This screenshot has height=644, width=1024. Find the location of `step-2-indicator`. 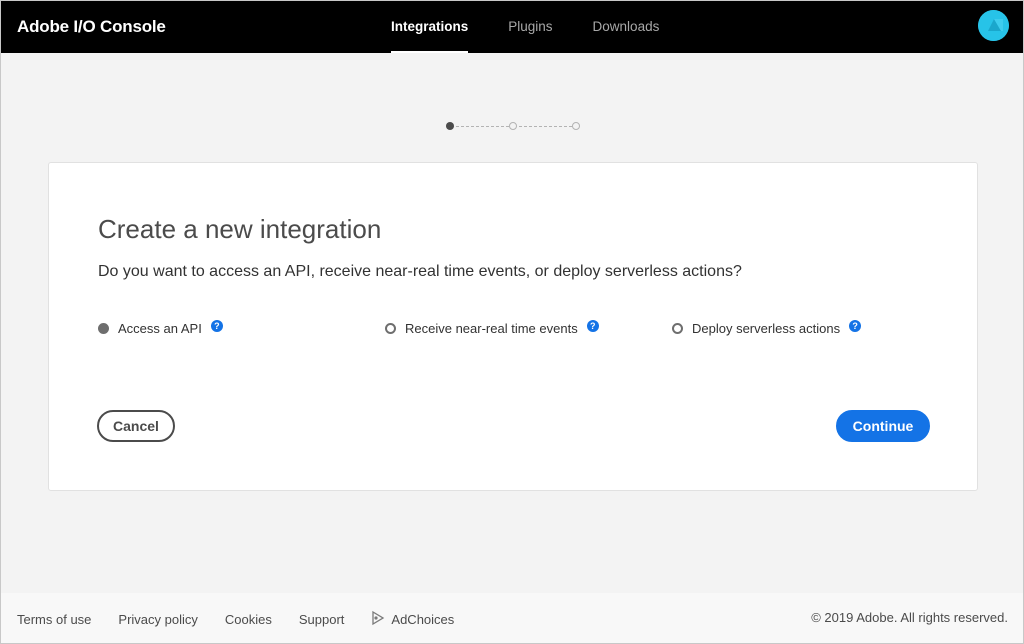

step-2-indicator is located at coordinates (513, 126).